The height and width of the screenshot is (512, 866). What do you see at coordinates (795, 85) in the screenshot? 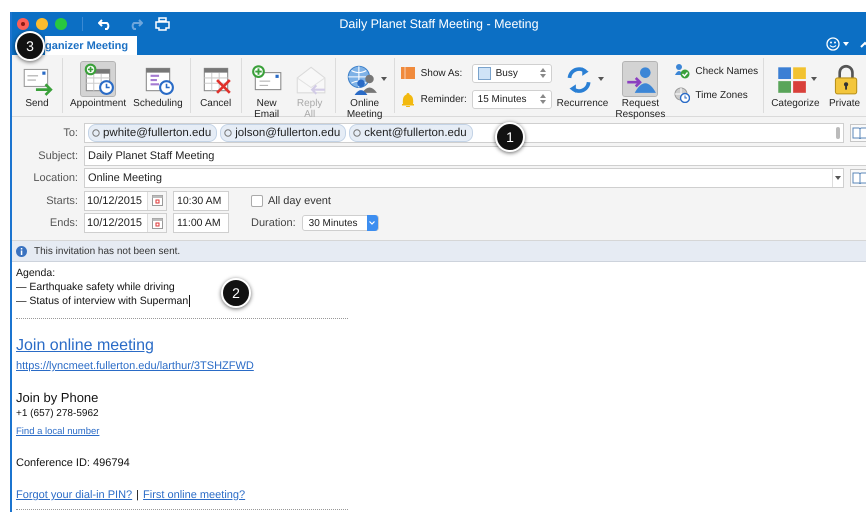
I see `ribbon-button: Categorize` at bounding box center [795, 85].